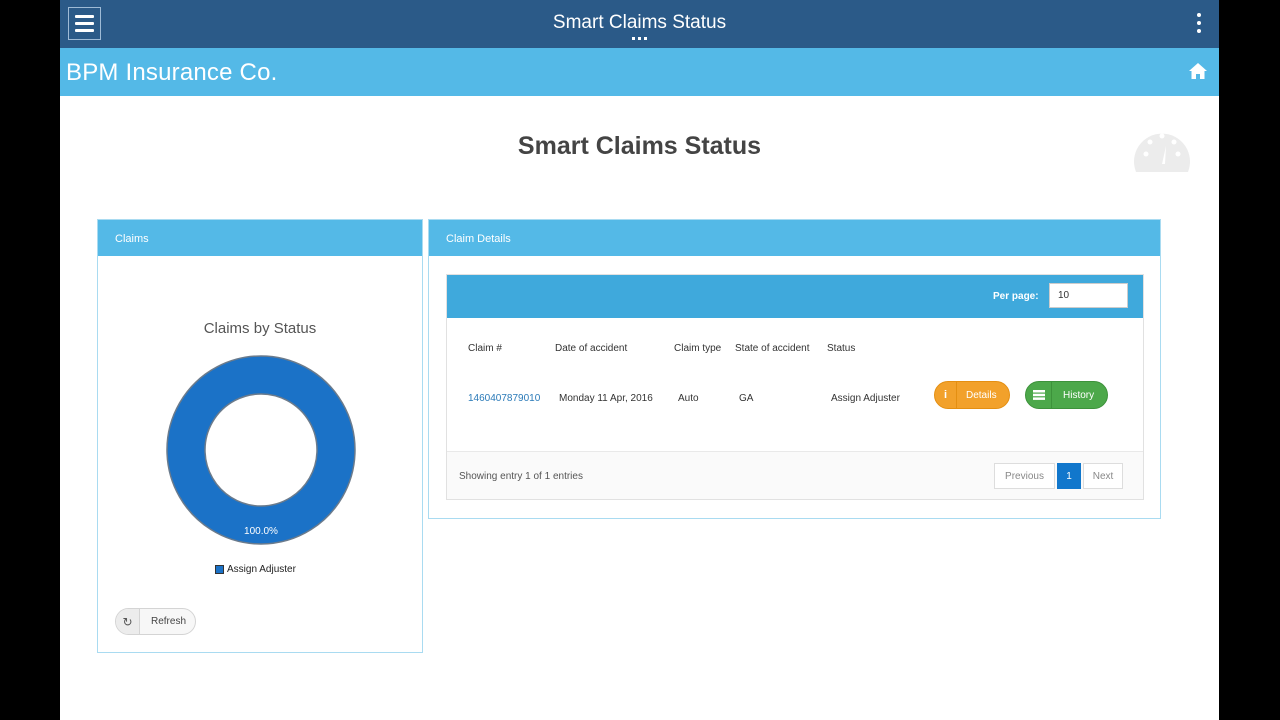 The image size is (1280, 720). I want to click on app-title: Smart Claims Status, so click(639, 22).